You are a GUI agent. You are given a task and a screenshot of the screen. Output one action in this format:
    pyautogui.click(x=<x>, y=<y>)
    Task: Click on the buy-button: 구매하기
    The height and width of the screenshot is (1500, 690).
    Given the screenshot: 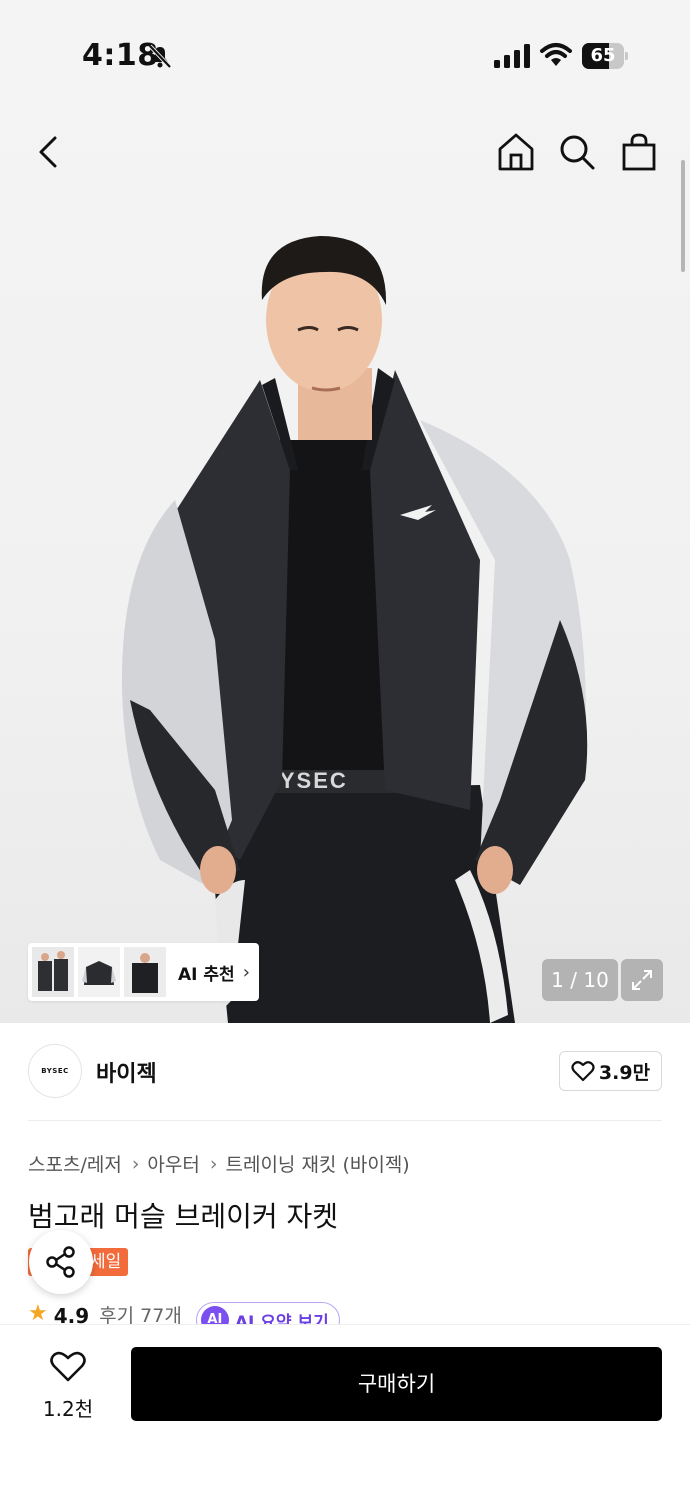 What is the action you would take?
    pyautogui.click(x=396, y=1384)
    